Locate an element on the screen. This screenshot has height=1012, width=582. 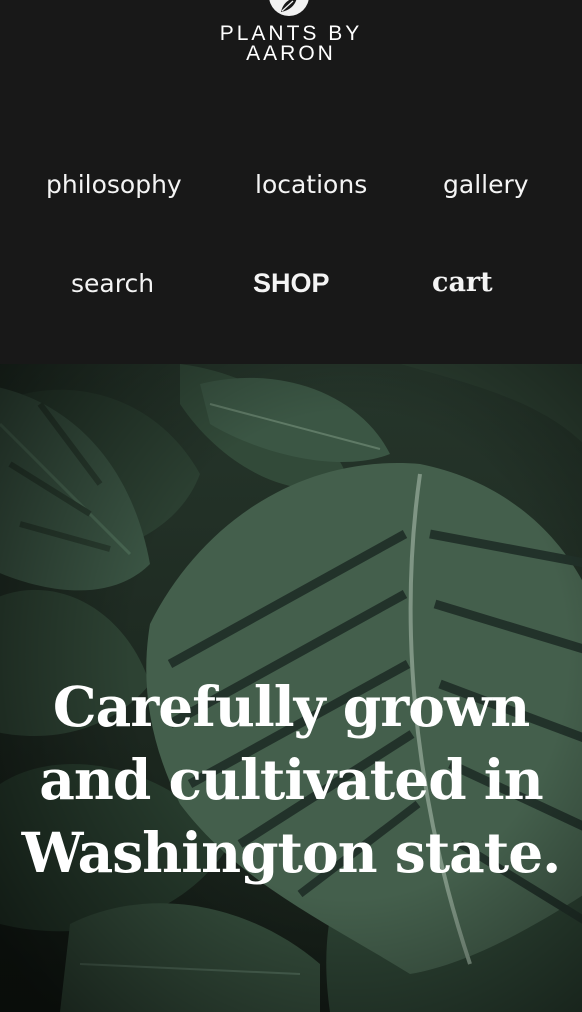
nav-cart-link: cart is located at coordinates (462, 282).